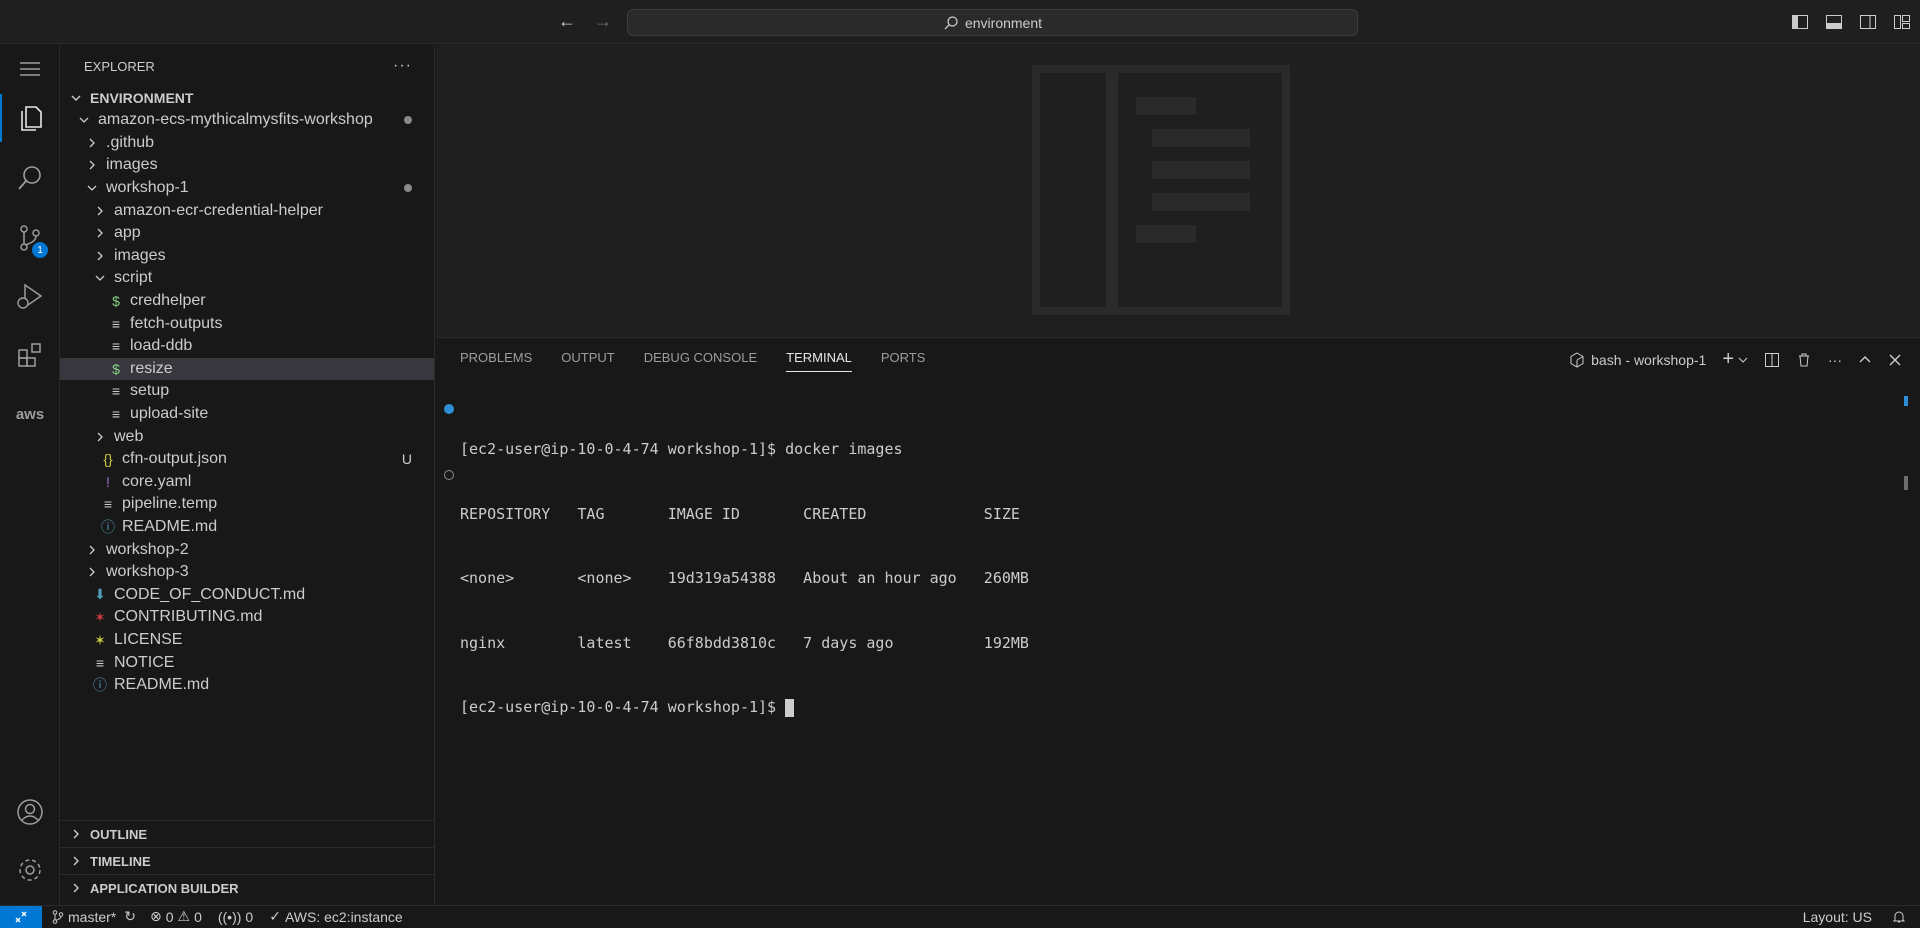 The width and height of the screenshot is (1920, 928). I want to click on tree-folder: amazon-ecs-mythicalmysfits-workshop, so click(247, 120).